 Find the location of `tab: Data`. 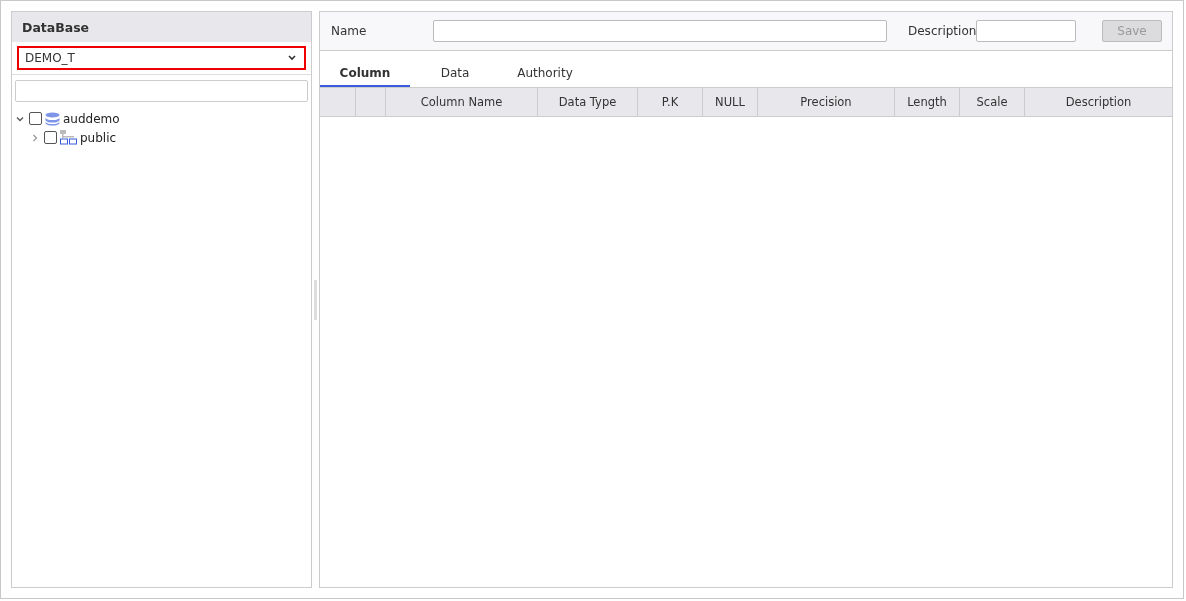

tab: Data is located at coordinates (455, 74).